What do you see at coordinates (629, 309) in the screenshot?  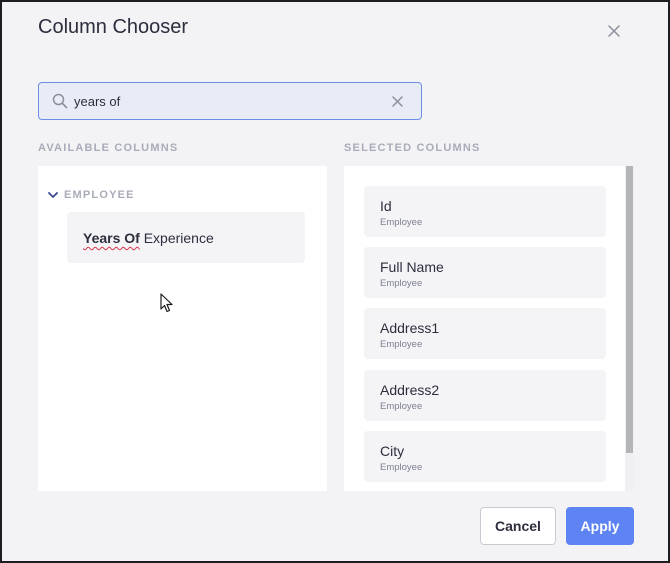 I see `scrollbar-thumb` at bounding box center [629, 309].